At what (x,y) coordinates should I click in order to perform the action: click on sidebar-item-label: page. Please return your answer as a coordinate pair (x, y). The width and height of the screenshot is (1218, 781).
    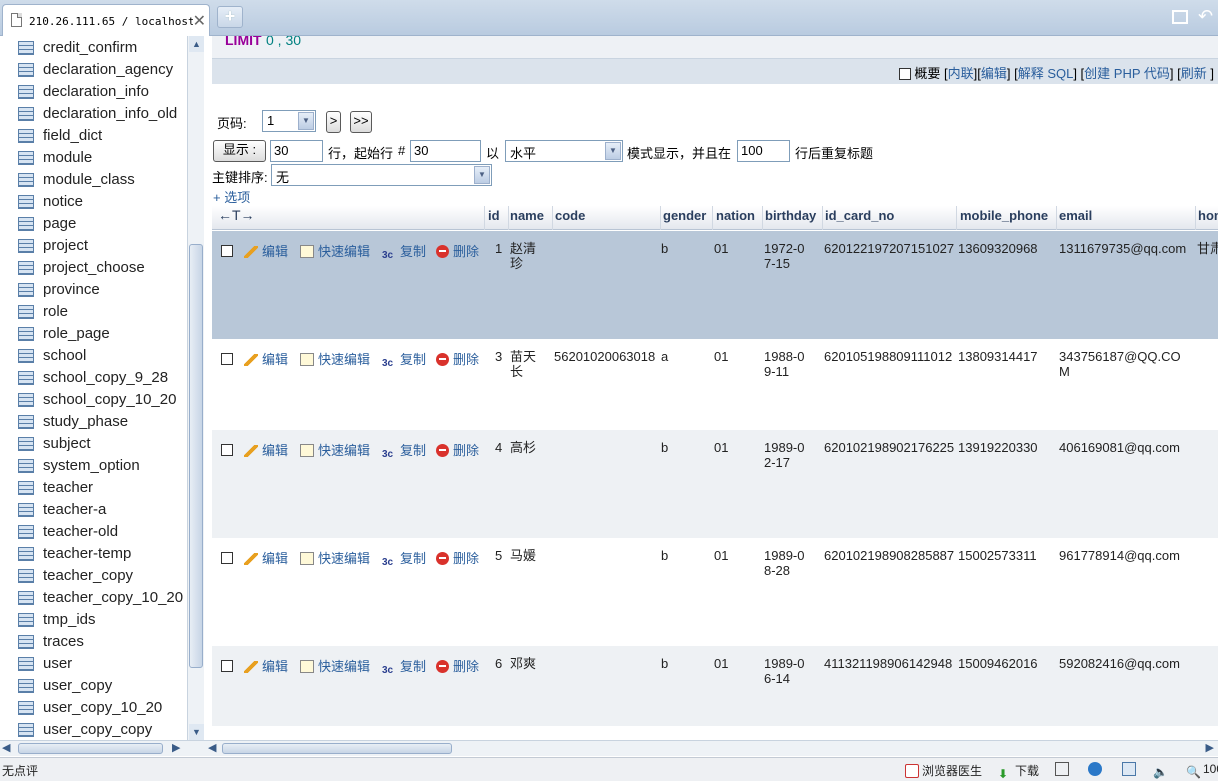
    Looking at the image, I should click on (59, 223).